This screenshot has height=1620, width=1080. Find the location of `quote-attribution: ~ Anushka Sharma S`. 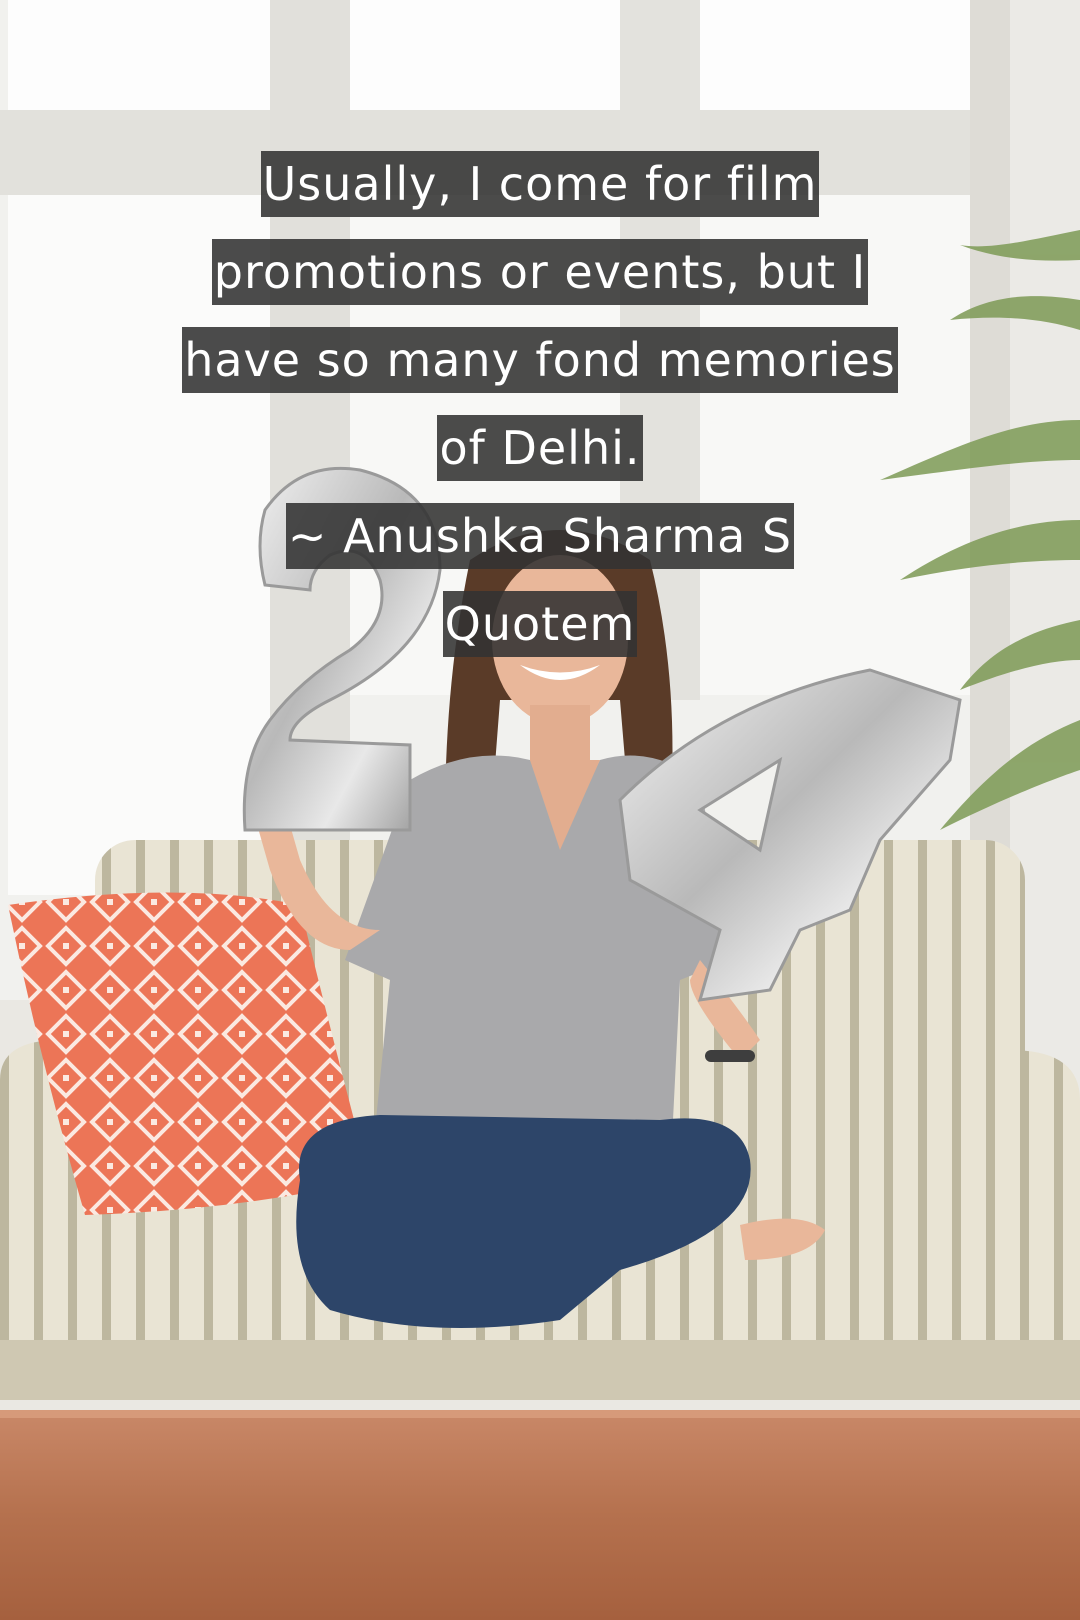

quote-attribution: ~ Anushka Sharma S is located at coordinates (540, 536).